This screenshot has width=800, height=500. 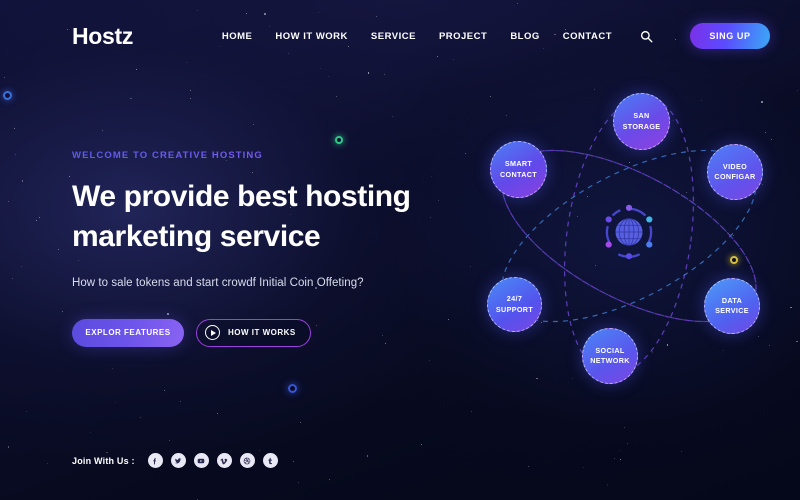 I want to click on globe-icon, so click(x=629, y=232).